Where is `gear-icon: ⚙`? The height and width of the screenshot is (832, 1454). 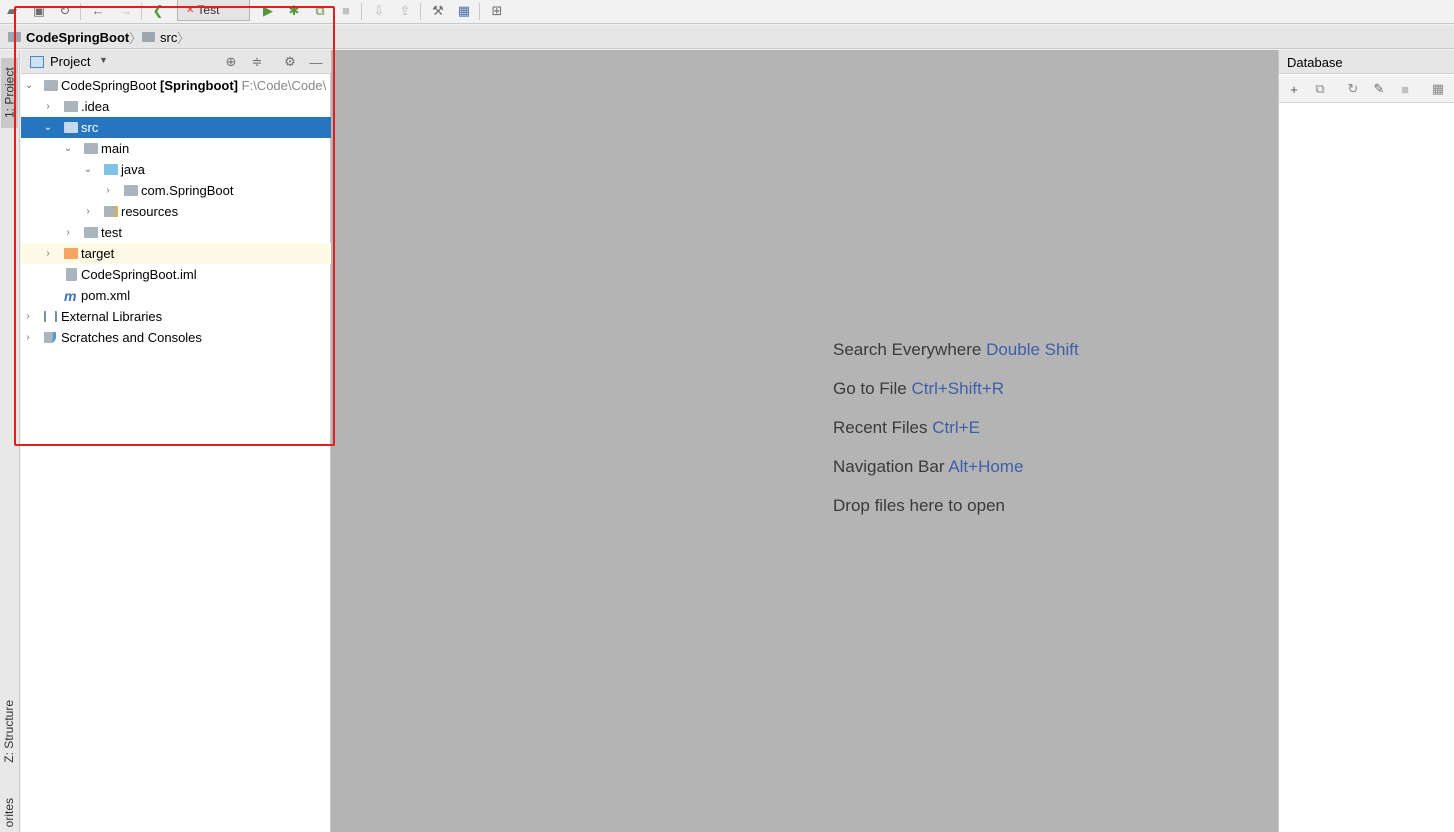
gear-icon: ⚙ is located at coordinates (290, 62).